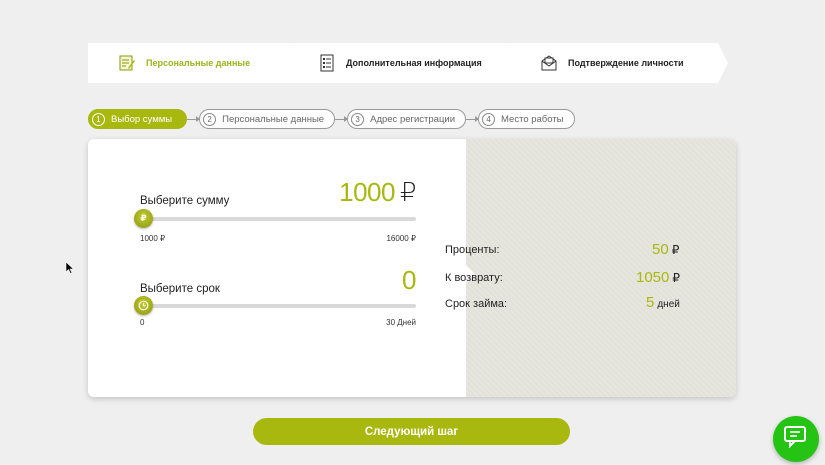 This screenshot has height=465, width=825. I want to click on amount-slider-thumb: ₽, so click(143, 218).